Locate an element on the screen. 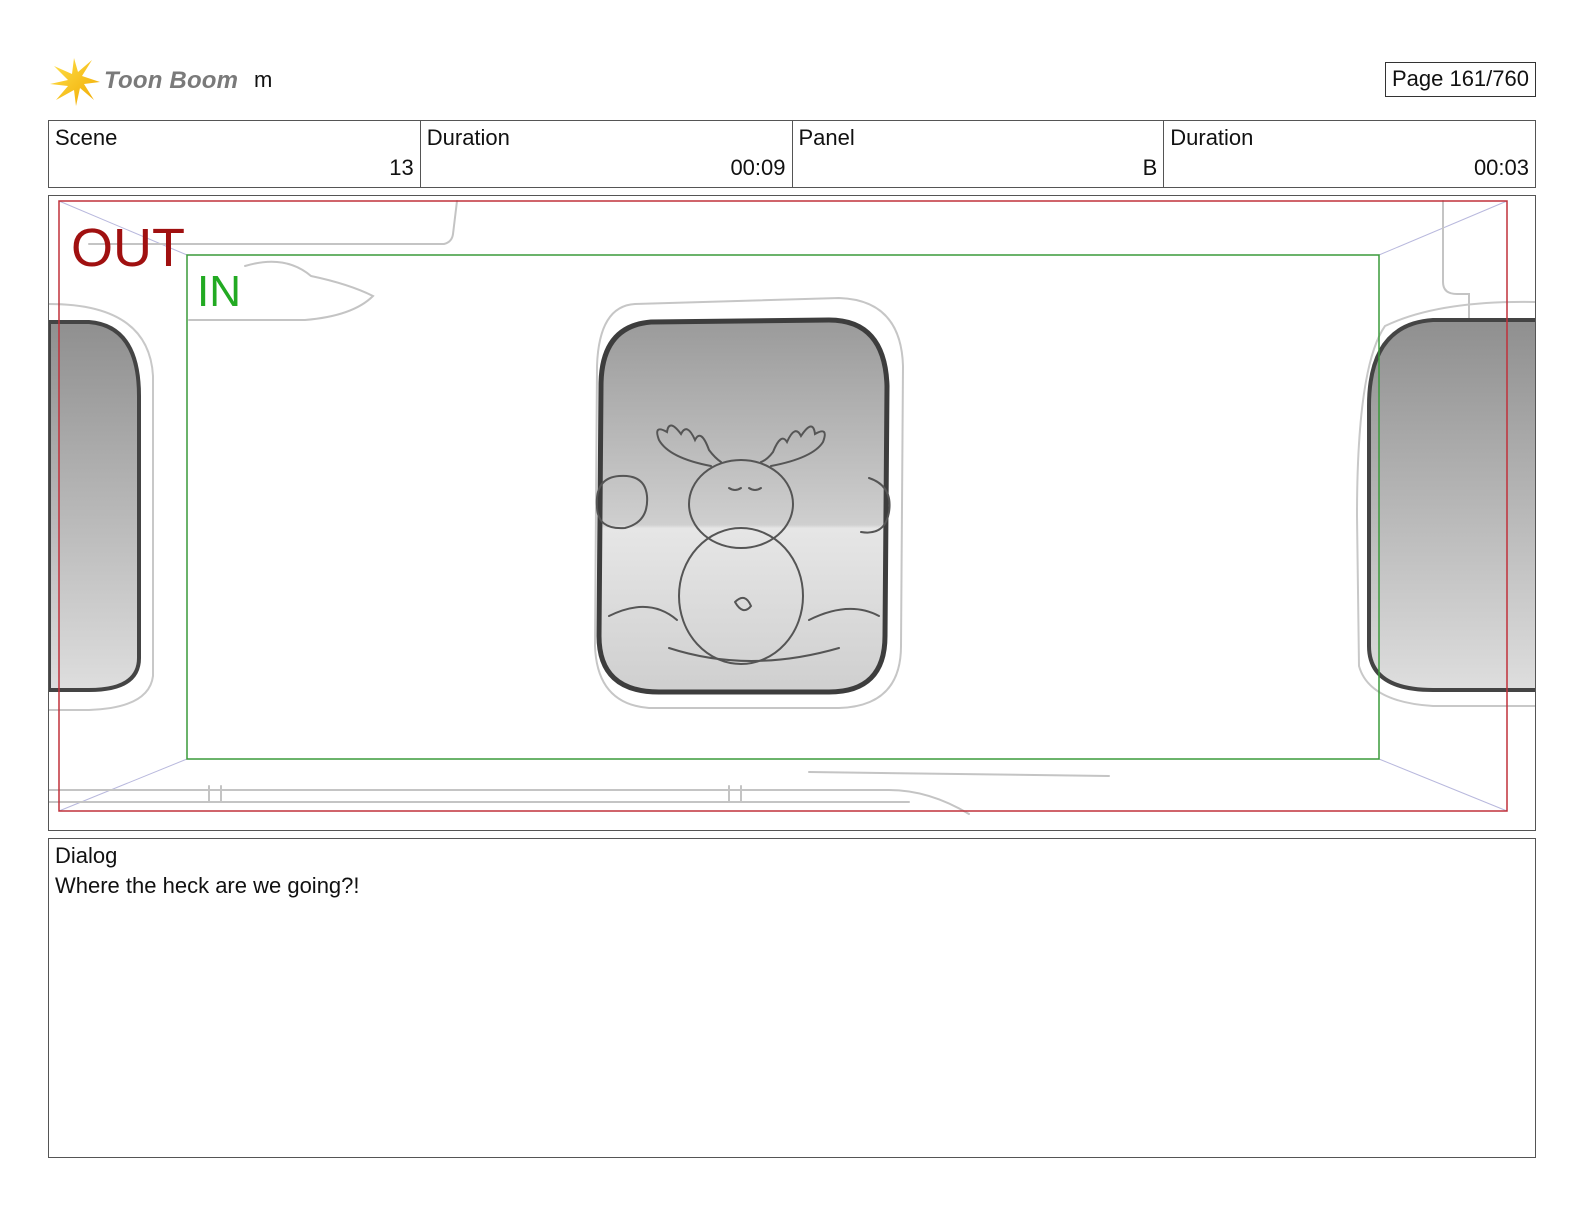  scene-duration-cell: Duration 00:09 is located at coordinates (607, 154).